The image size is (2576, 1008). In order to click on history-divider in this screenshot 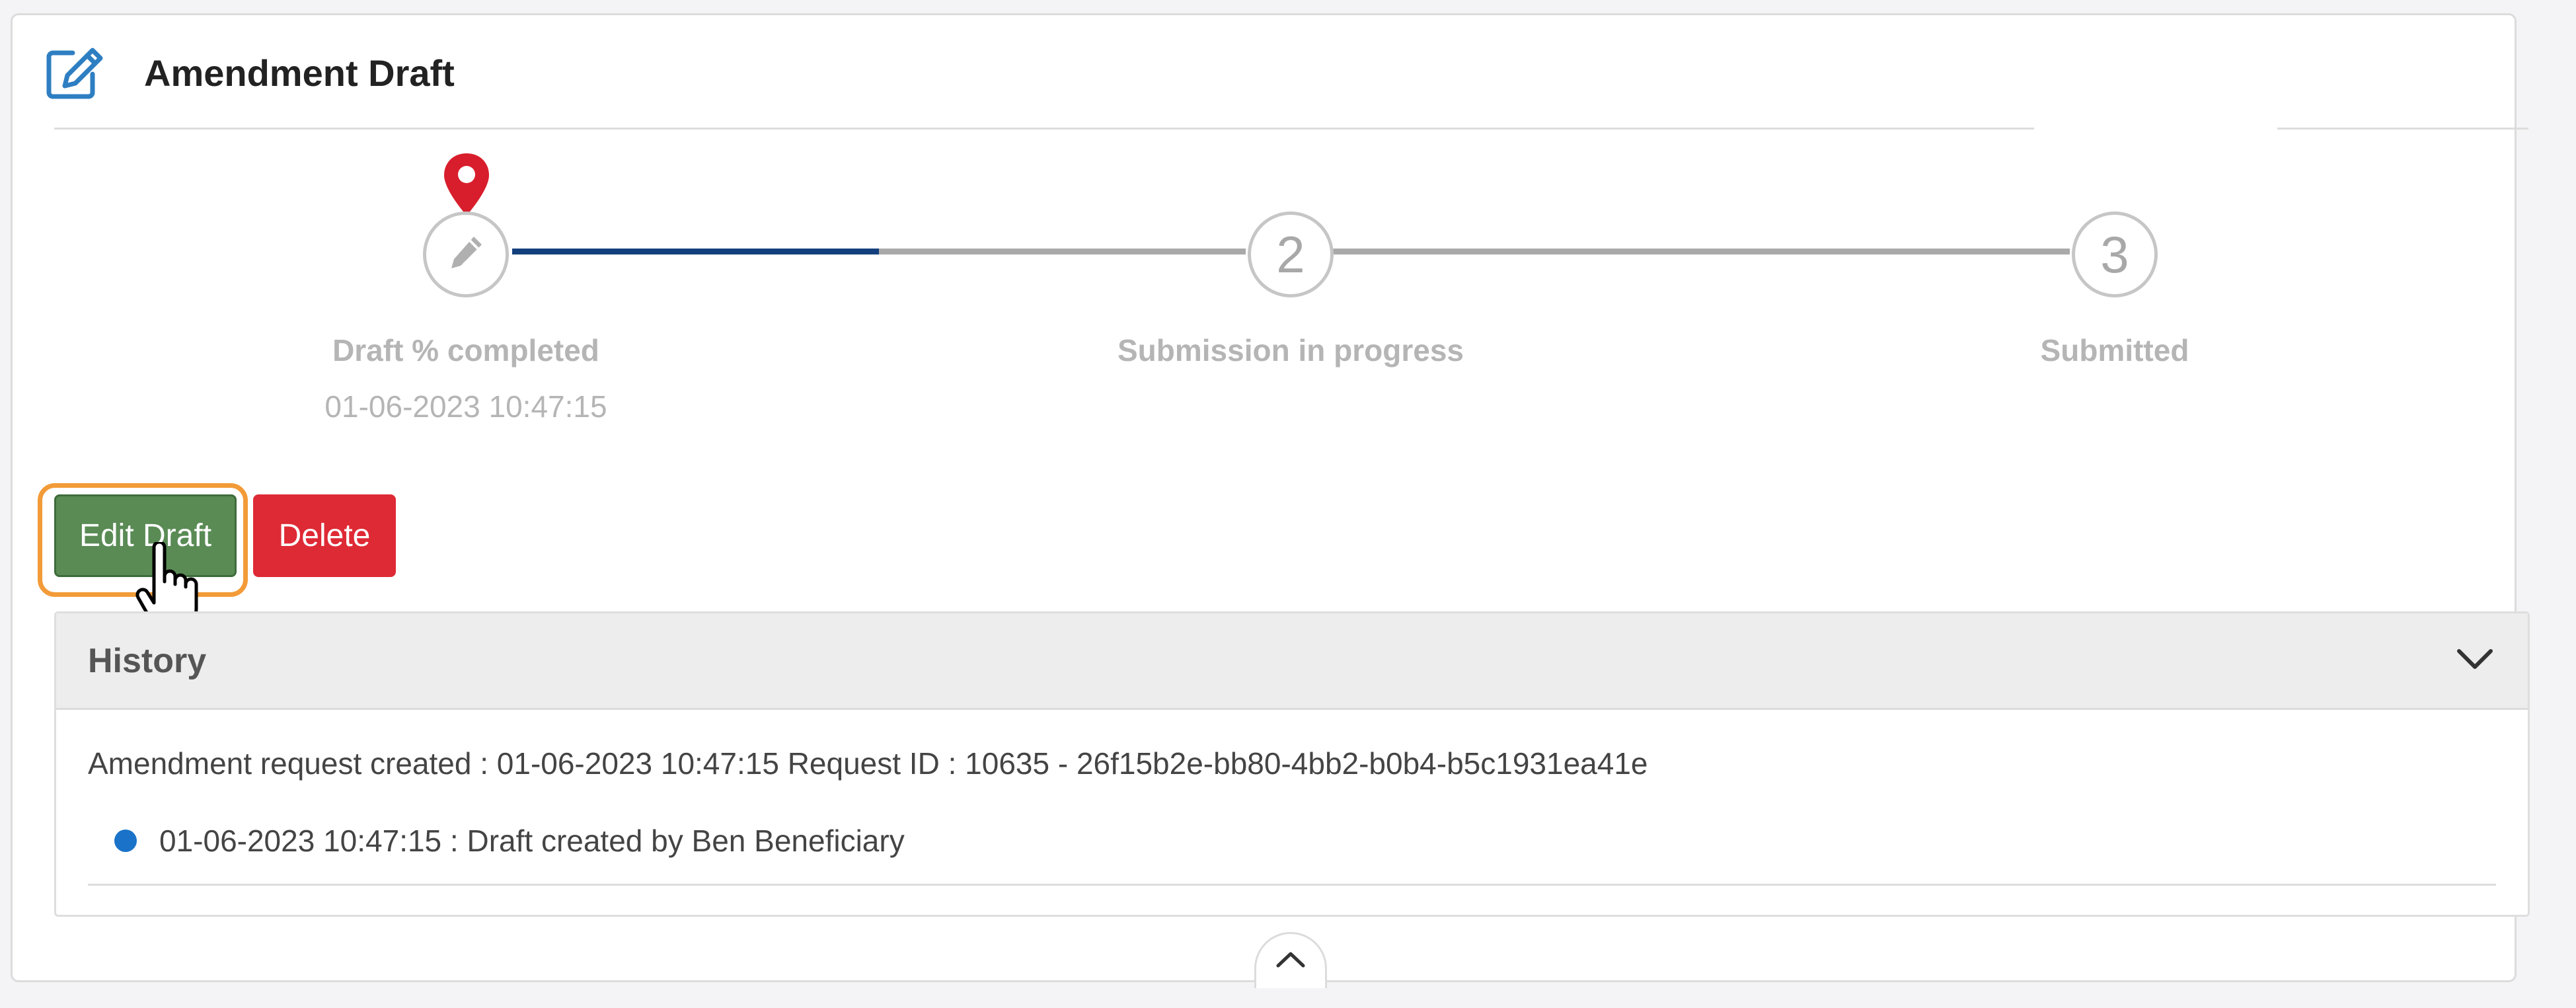, I will do `click(1292, 885)`.